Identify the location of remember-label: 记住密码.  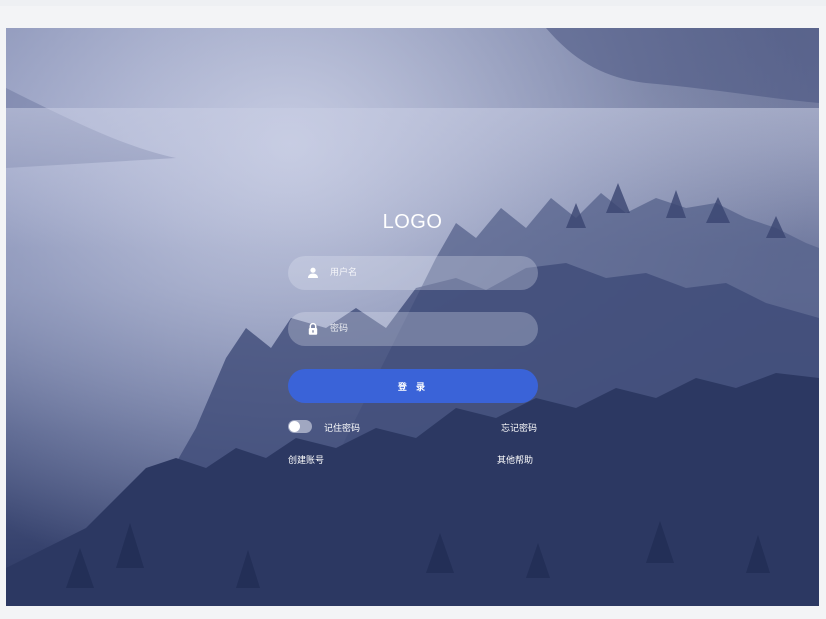
(342, 427).